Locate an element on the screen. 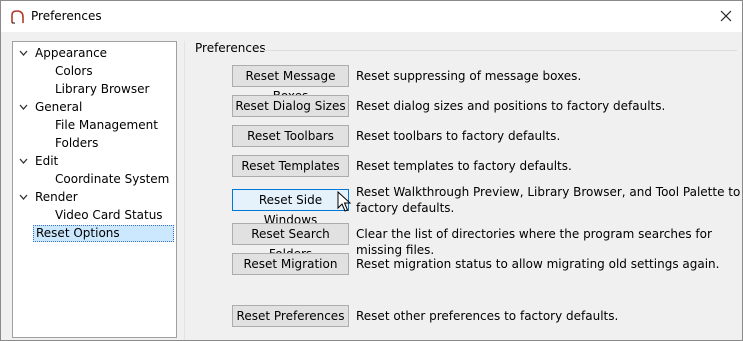 The image size is (743, 341). app-icon is located at coordinates (17, 17).